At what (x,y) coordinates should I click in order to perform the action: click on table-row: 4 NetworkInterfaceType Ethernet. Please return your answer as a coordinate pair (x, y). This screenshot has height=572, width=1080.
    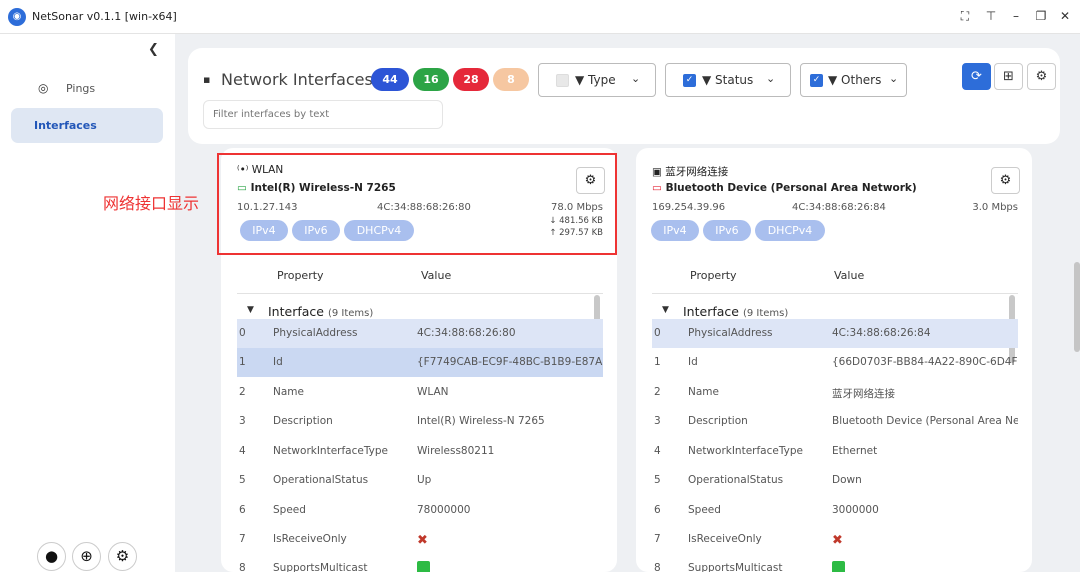
    Looking at the image, I should click on (835, 451).